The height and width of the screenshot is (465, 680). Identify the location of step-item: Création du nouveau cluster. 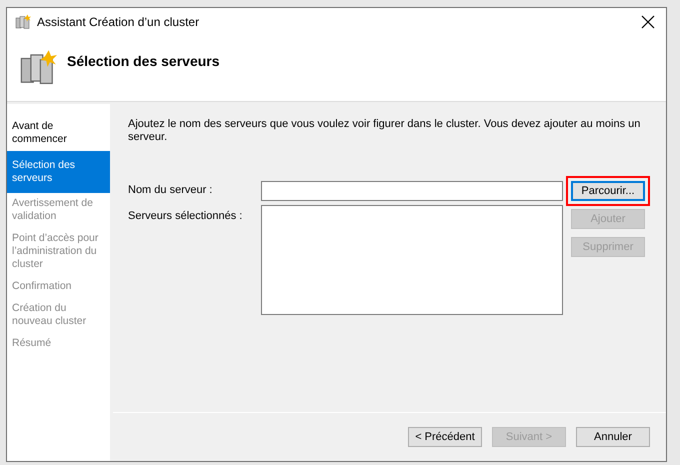
(49, 315).